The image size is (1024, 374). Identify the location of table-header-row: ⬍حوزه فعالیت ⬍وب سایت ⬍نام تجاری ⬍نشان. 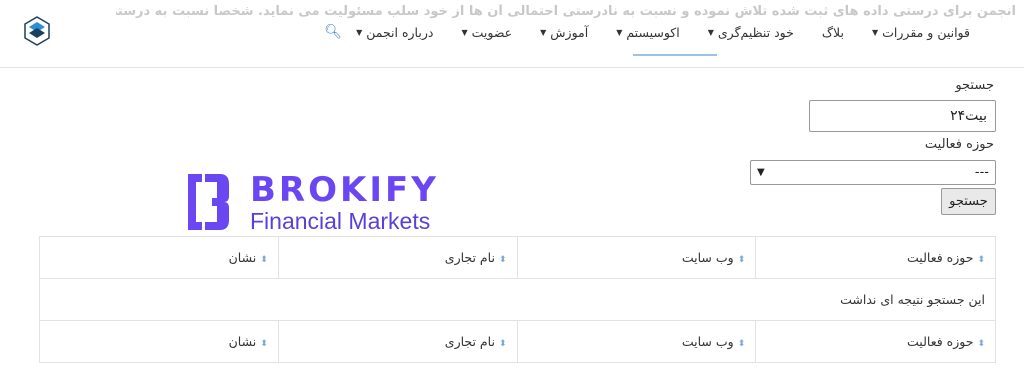
(517, 257).